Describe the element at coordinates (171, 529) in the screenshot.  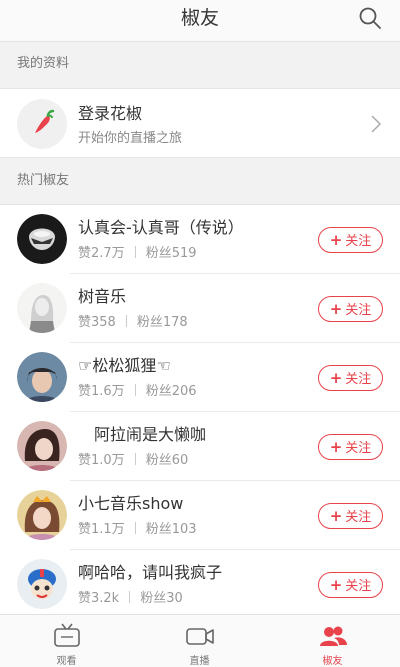
I see `fans-count: 粉丝103` at that location.